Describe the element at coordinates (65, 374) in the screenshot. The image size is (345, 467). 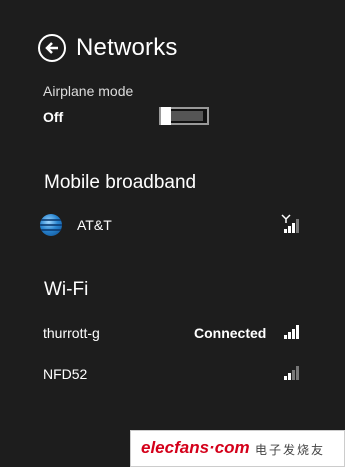
I see `wifi-network-name: NFD52` at that location.